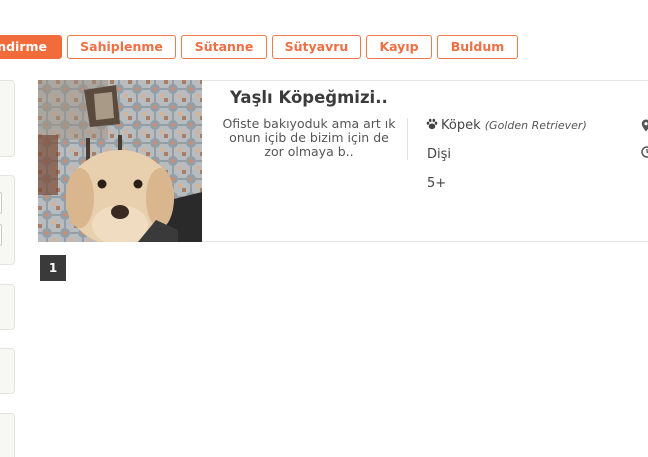  Describe the element at coordinates (399, 47) in the screenshot. I see `tab-kayip: Kayıp` at that location.